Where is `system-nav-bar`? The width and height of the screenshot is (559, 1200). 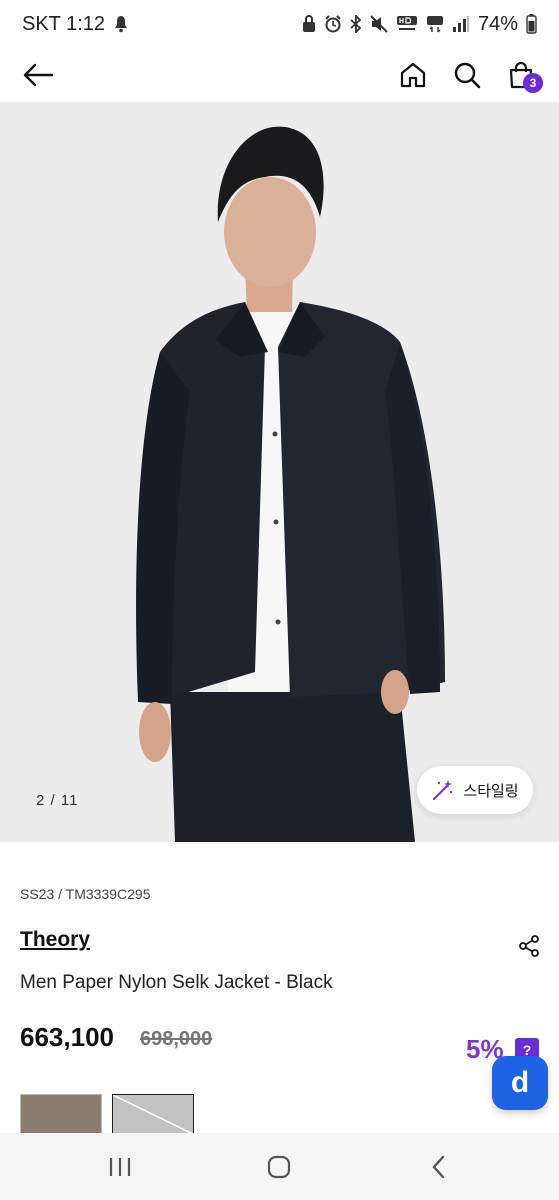 system-nav-bar is located at coordinates (279, 1166).